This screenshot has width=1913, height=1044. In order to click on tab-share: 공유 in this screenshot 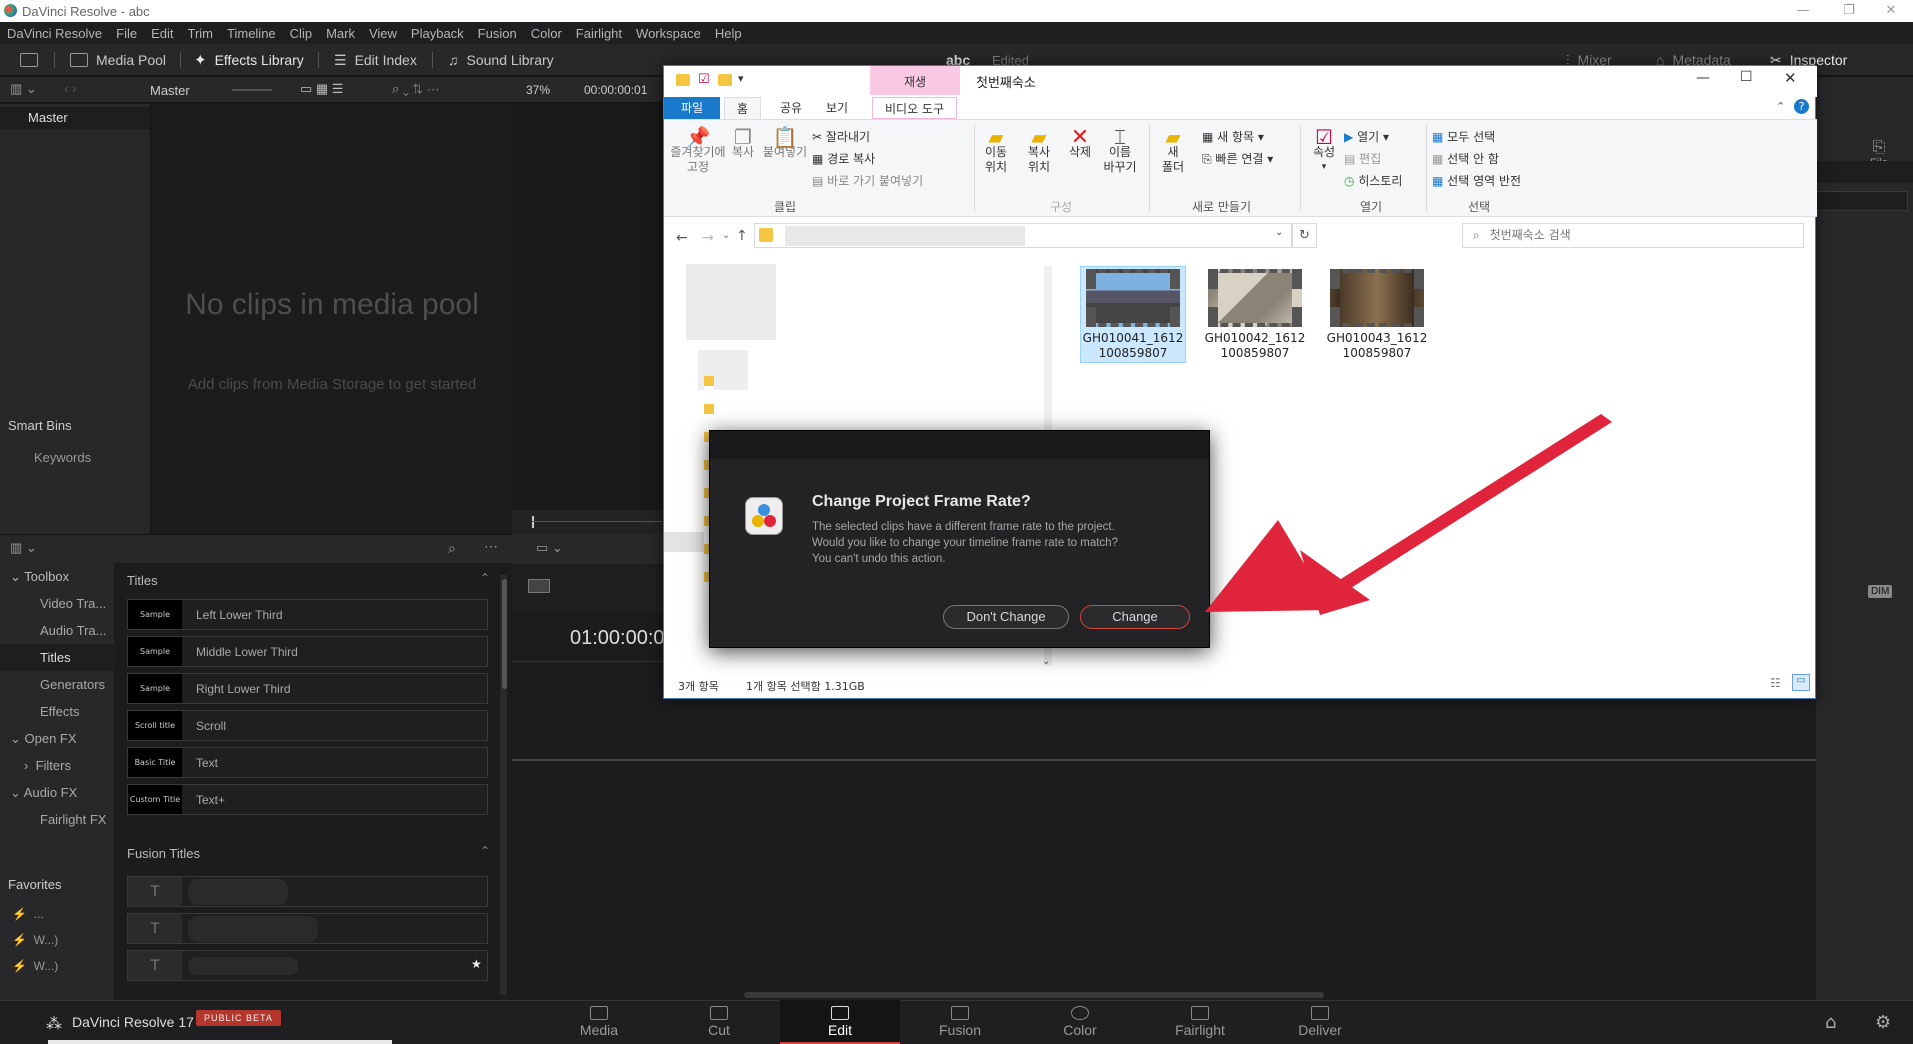, I will do `click(791, 108)`.